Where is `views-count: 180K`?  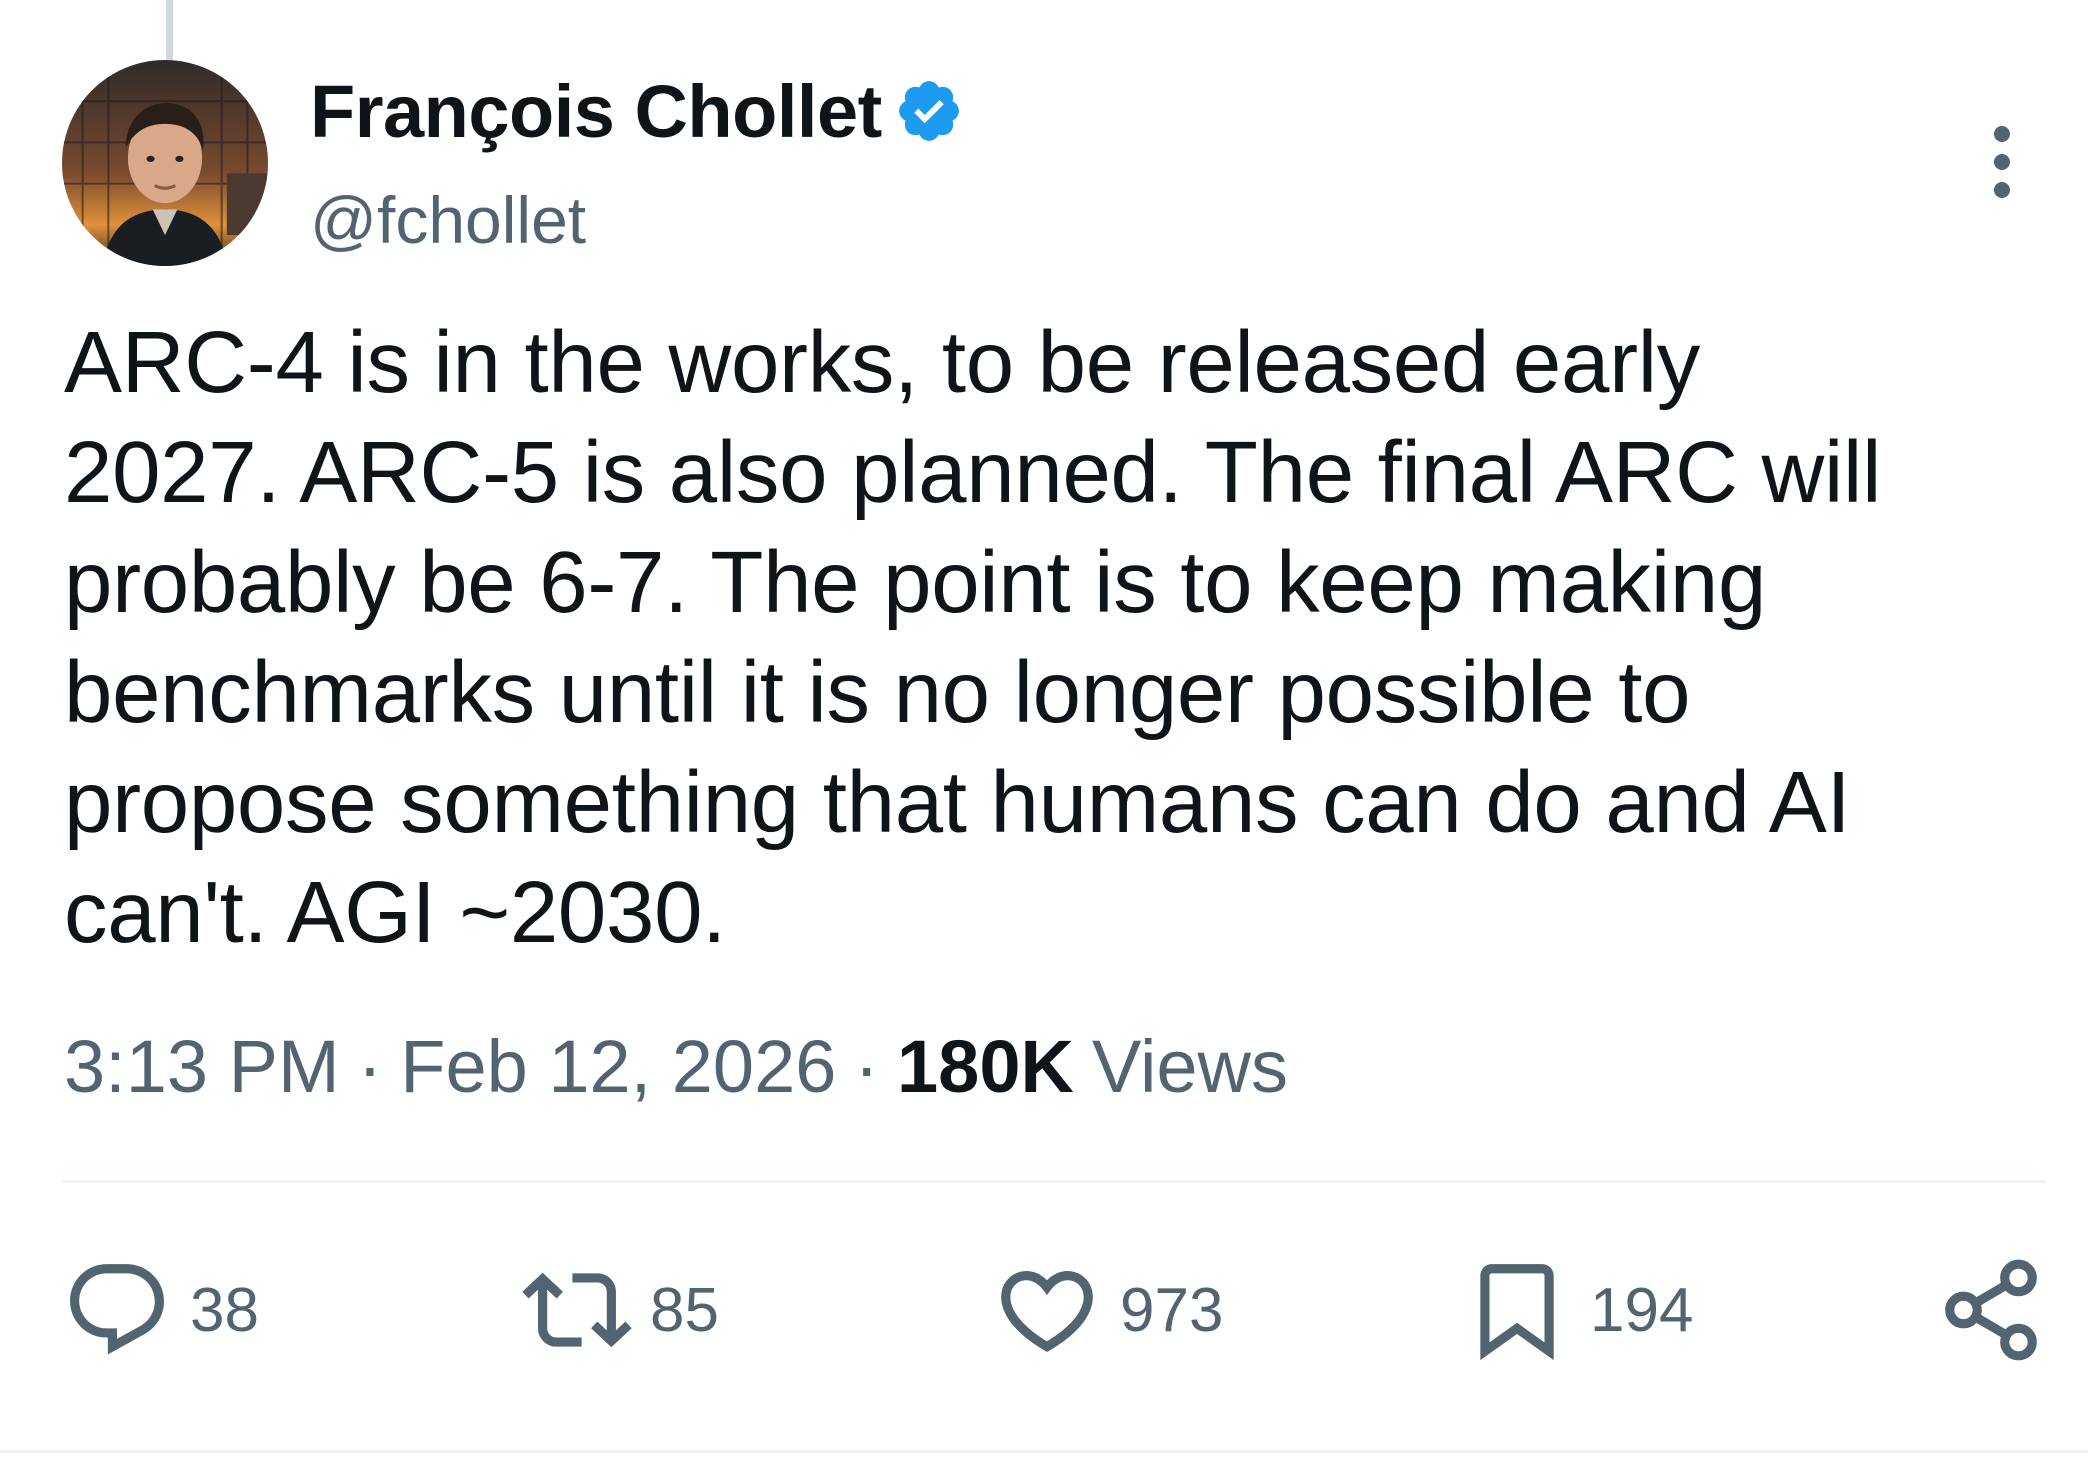
views-count: 180K is located at coordinates (985, 1066).